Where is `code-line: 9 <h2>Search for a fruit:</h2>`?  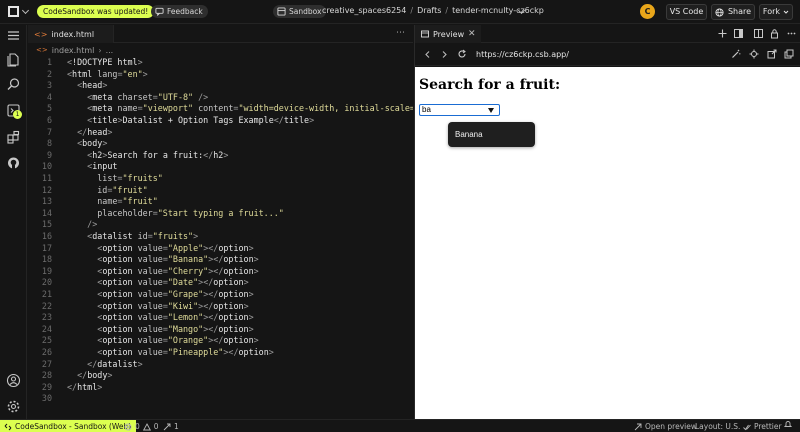
code-line: 9 <h2>Search for a fruit:</h2> is located at coordinates (220, 156).